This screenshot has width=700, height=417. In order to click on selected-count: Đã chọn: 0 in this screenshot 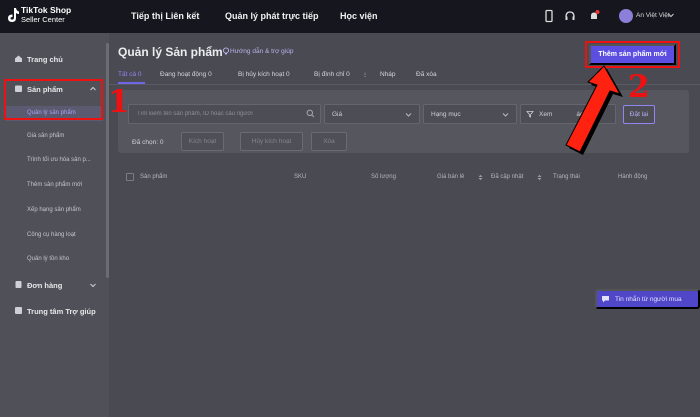, I will do `click(148, 142)`.